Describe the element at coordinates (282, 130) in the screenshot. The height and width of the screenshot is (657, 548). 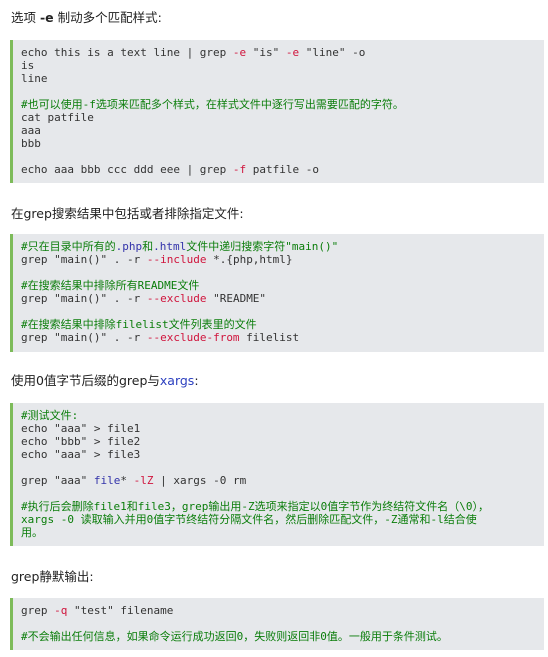
I see `code-line: aaa` at that location.